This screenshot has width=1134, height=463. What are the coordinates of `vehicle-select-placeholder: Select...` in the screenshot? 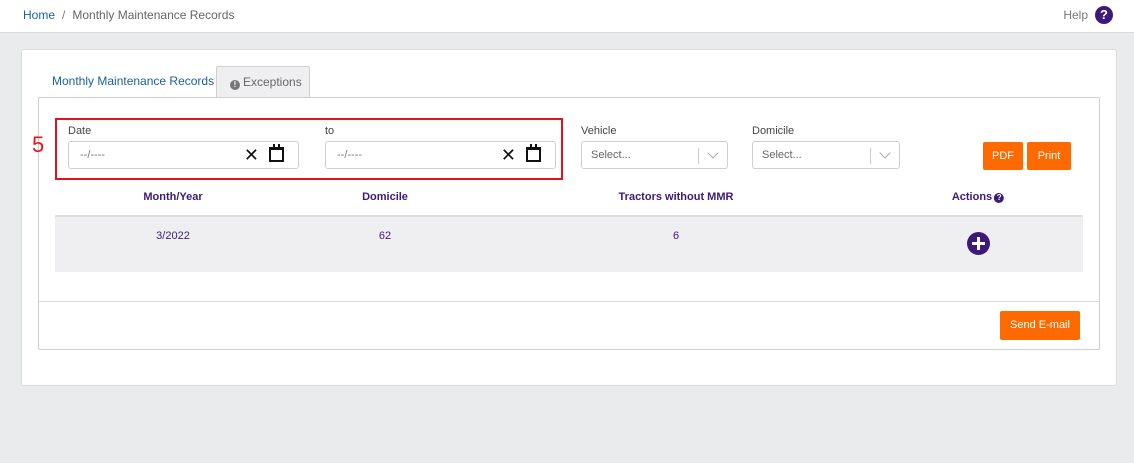 It's located at (611, 155).